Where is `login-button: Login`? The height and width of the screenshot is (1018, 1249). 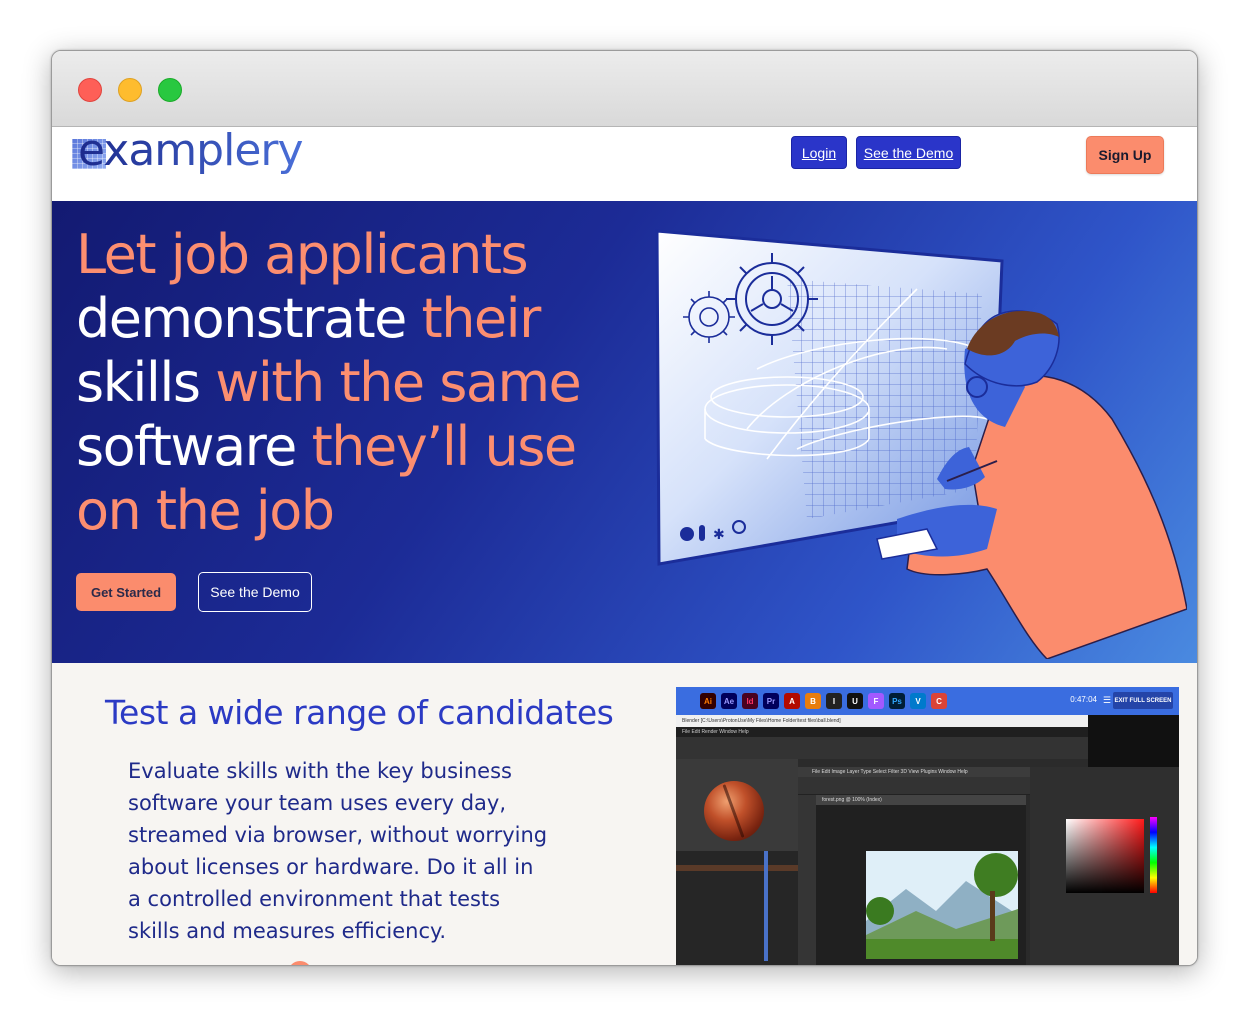
login-button: Login is located at coordinates (819, 152).